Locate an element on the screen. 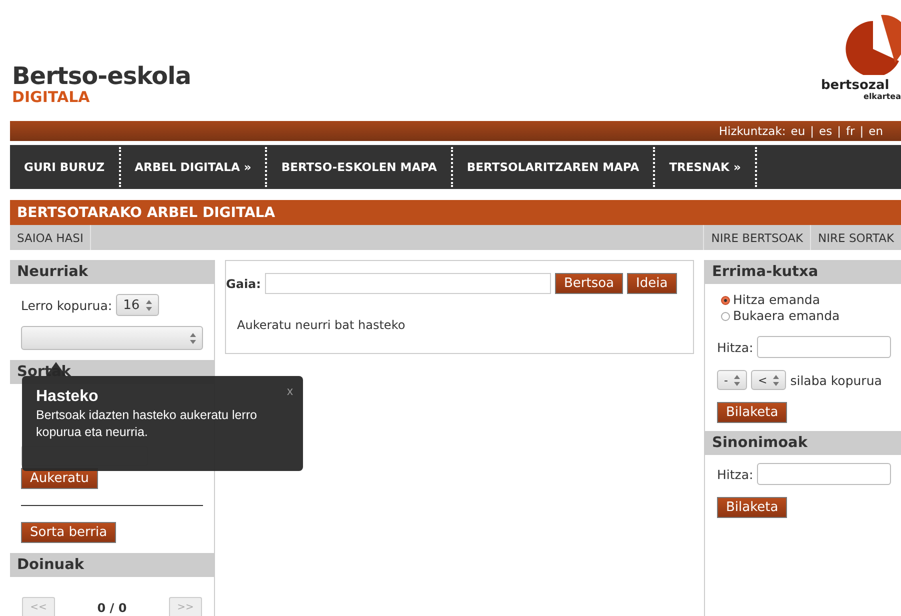 The width and height of the screenshot is (901, 616). syllable-select: - is located at coordinates (732, 380).